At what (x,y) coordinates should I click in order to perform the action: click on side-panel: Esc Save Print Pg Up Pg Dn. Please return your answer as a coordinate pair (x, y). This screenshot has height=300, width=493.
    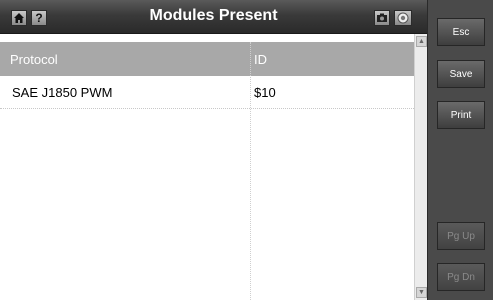
    Looking at the image, I should click on (460, 150).